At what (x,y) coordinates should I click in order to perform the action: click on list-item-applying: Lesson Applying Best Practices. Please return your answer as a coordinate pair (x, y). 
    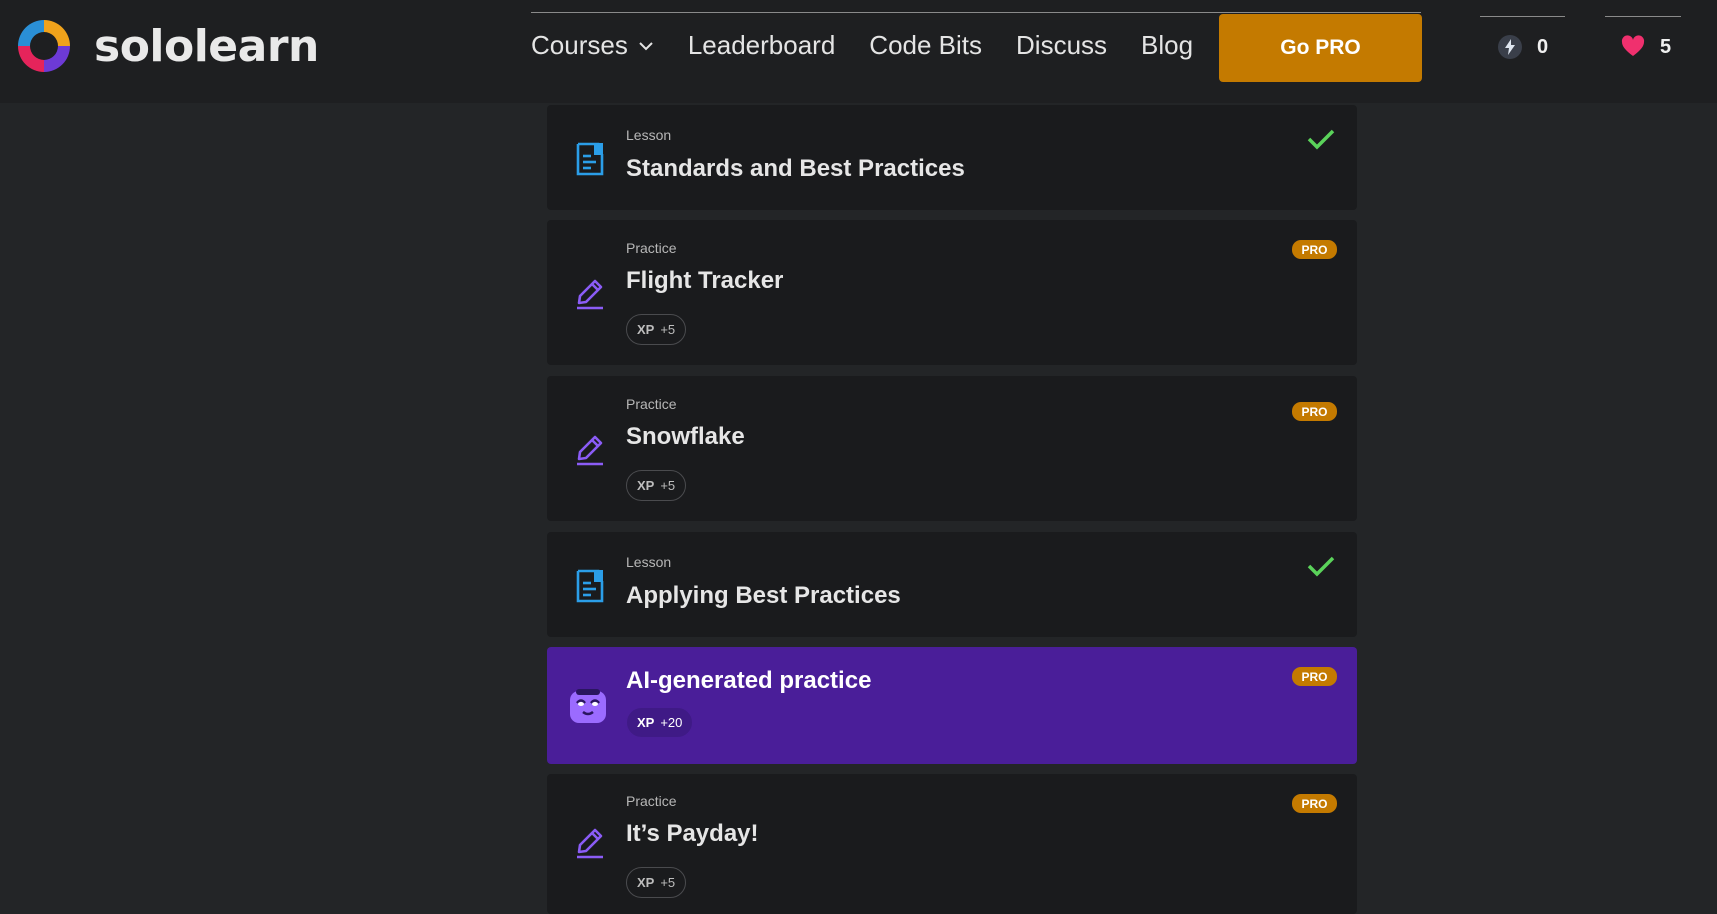
    Looking at the image, I should click on (952, 584).